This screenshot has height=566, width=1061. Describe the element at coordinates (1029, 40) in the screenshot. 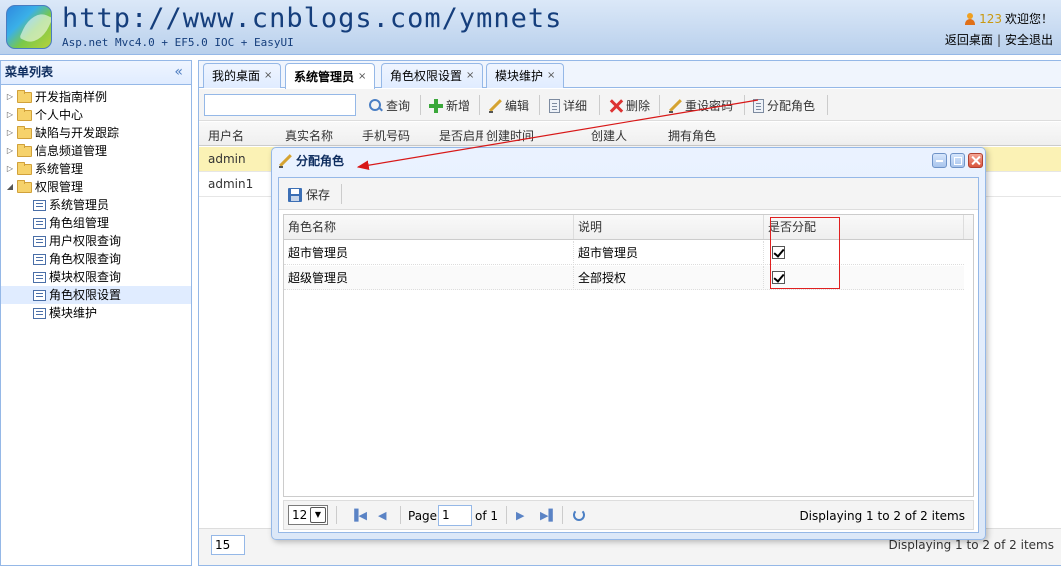

I see `logout-link: 安全退出` at that location.